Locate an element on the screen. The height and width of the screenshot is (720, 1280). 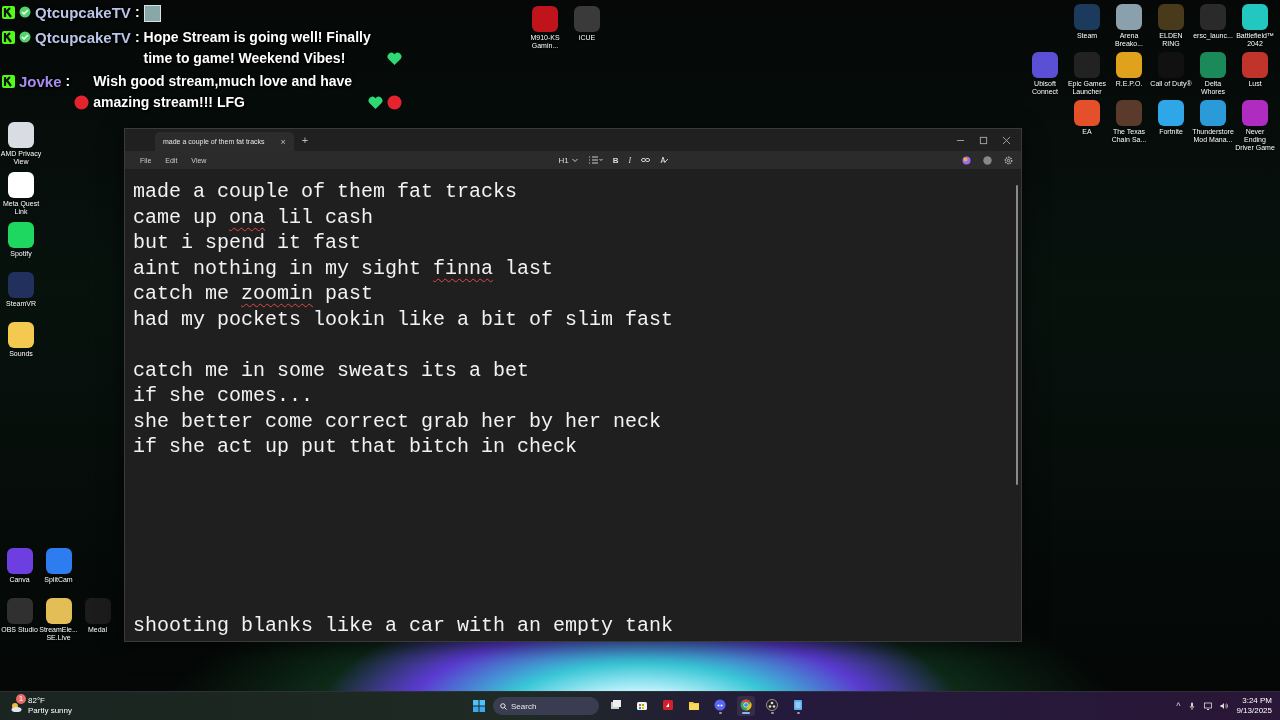
scrollbar is located at coordinates (1017, 335).